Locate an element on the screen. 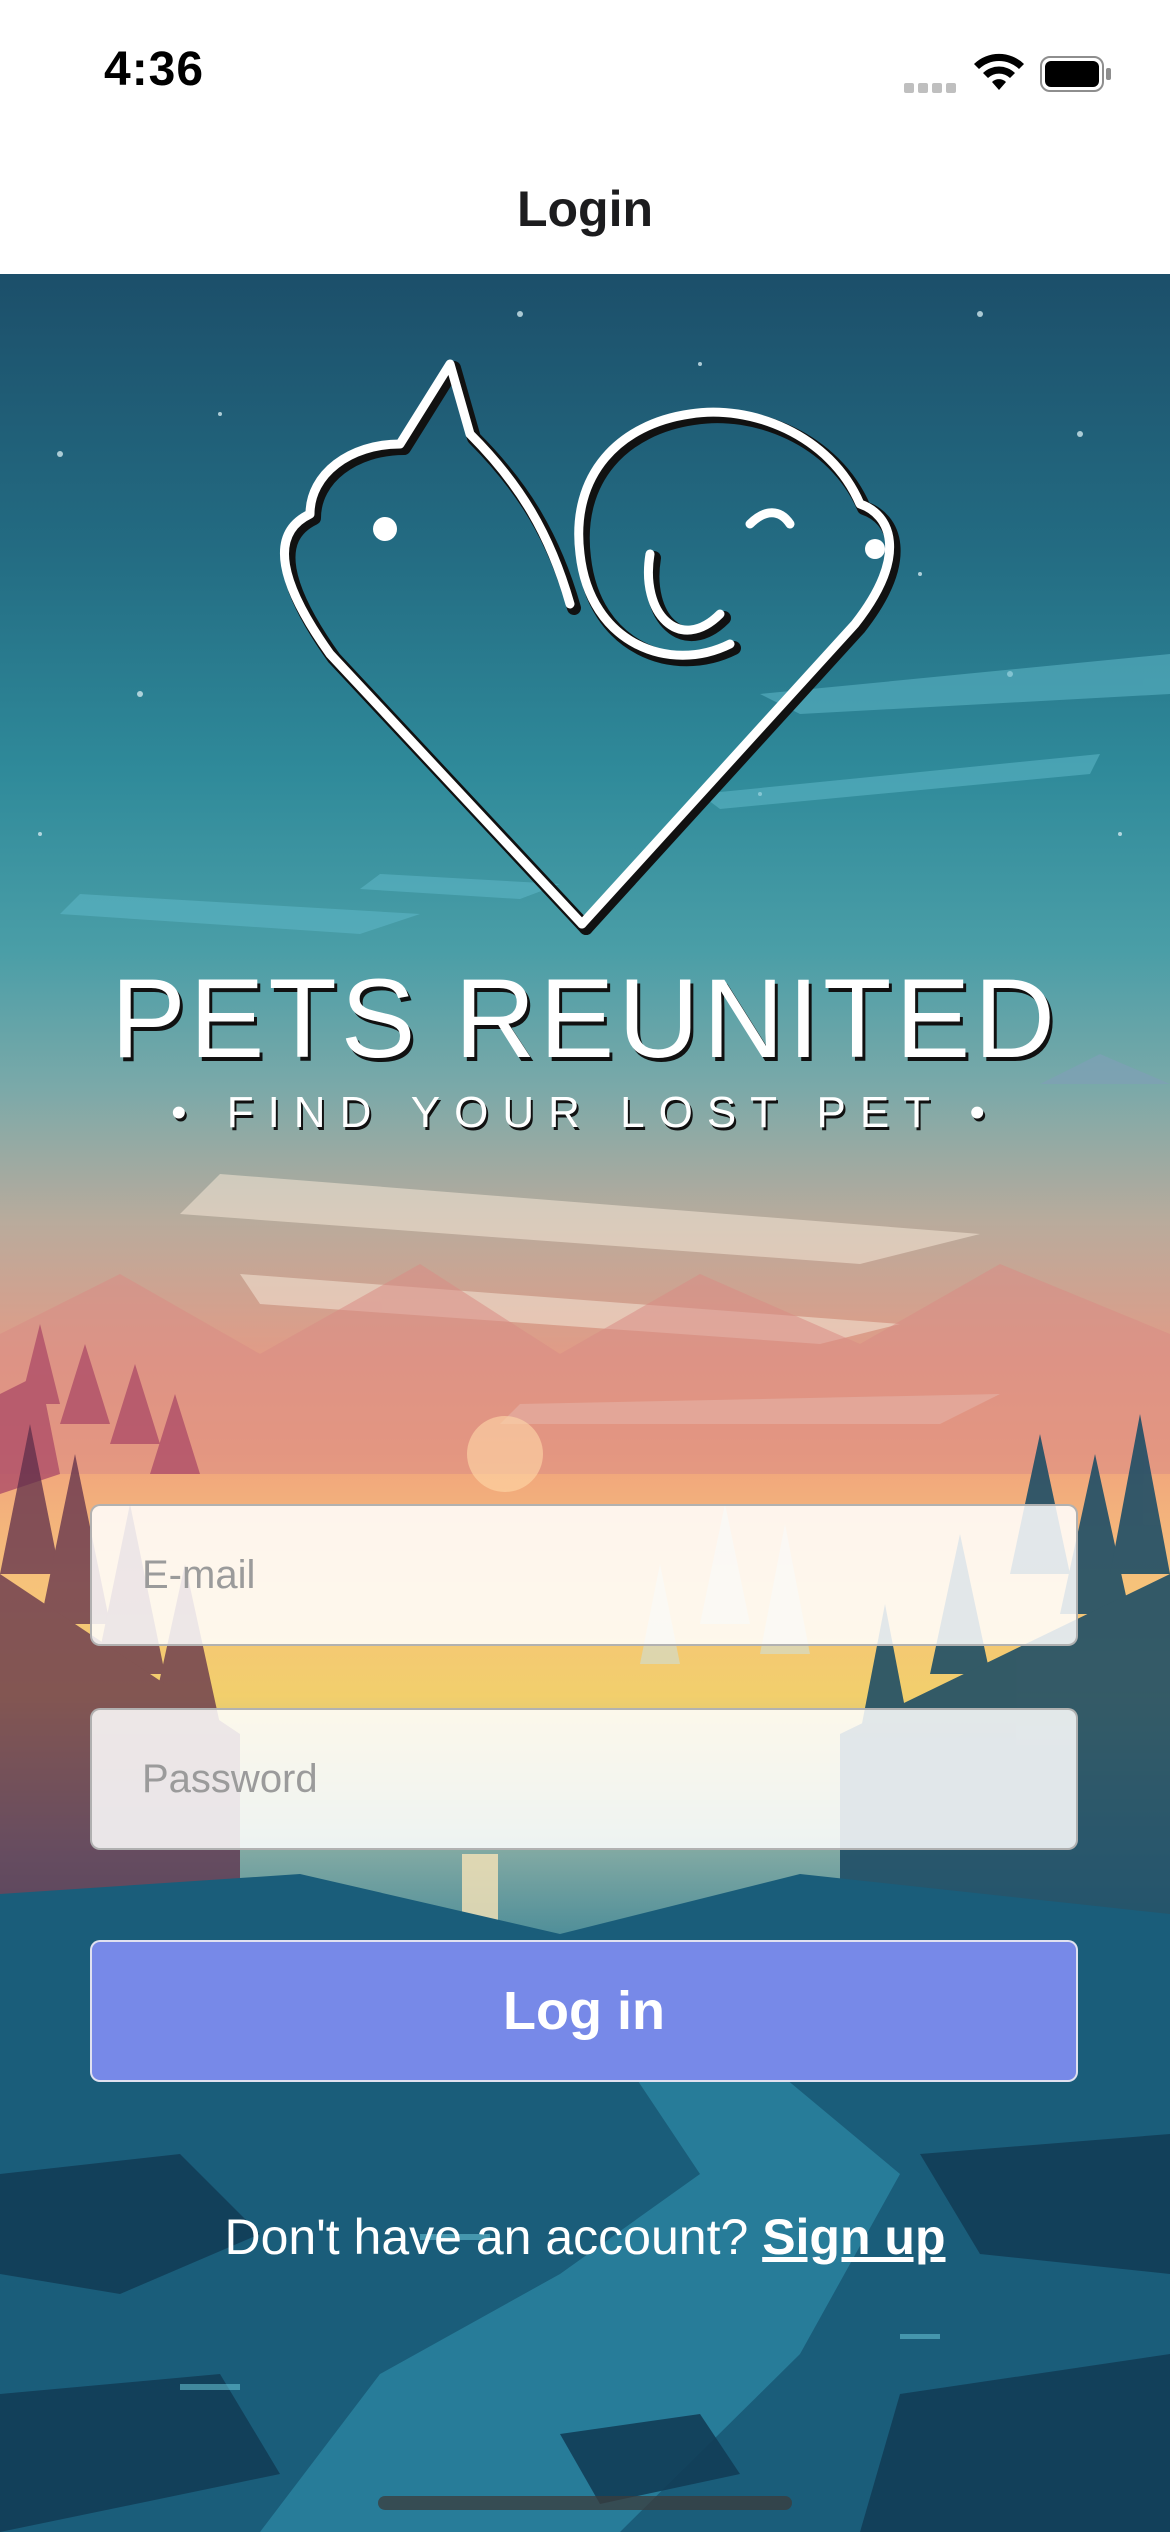 This screenshot has height=2532, width=1170. page-title: Login is located at coordinates (585, 209).